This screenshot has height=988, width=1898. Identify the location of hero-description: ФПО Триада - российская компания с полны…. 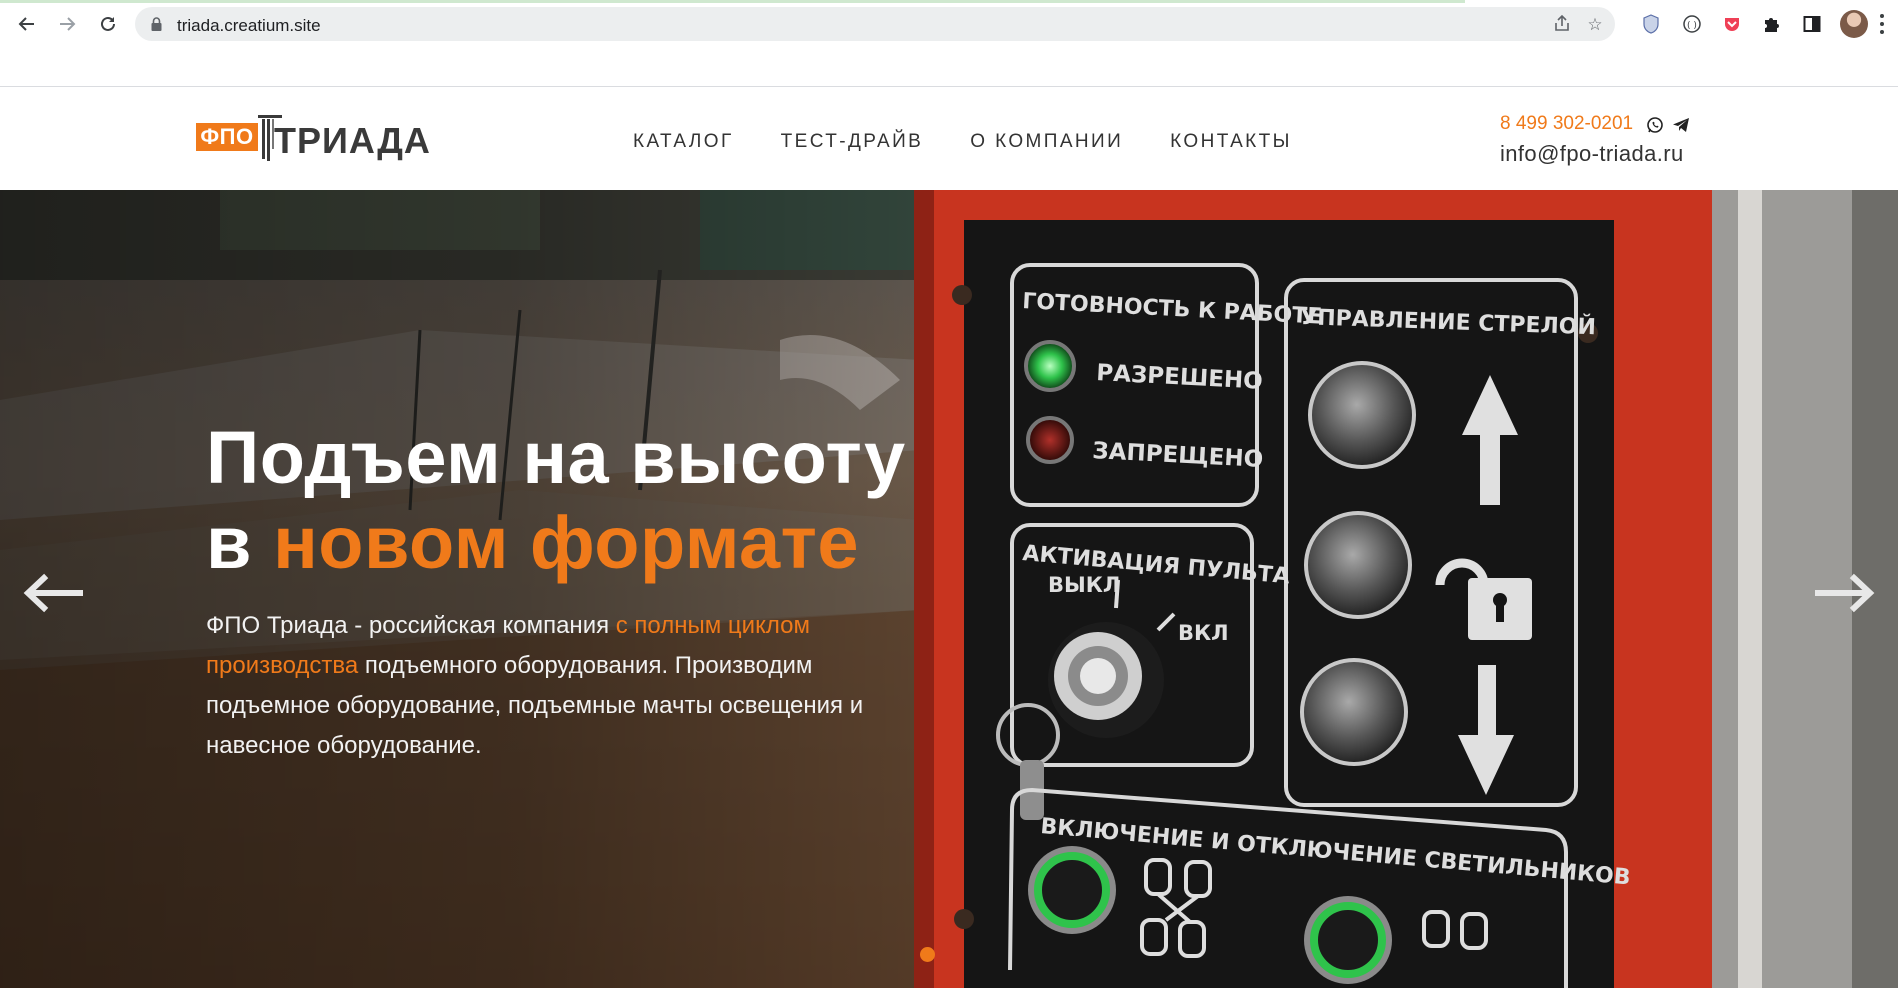
(551, 686).